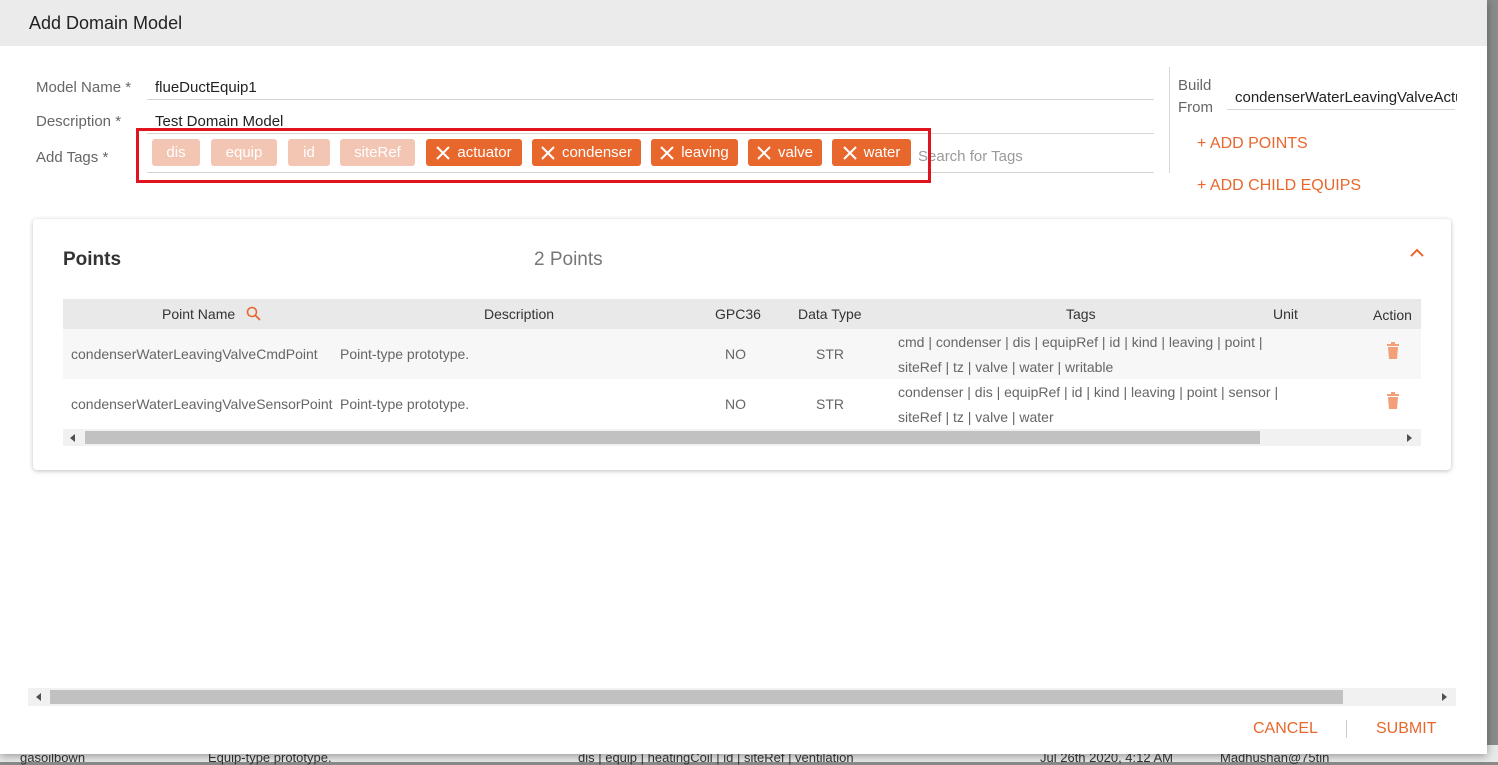 This screenshot has width=1498, height=765. Describe the element at coordinates (92, 259) in the screenshot. I see `points-title: Points` at that location.